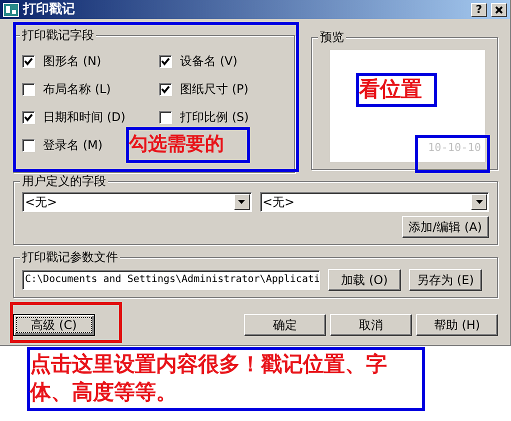  What do you see at coordinates (209, 61) in the screenshot?
I see `checkbox-label: 设备名 (V)` at bounding box center [209, 61].